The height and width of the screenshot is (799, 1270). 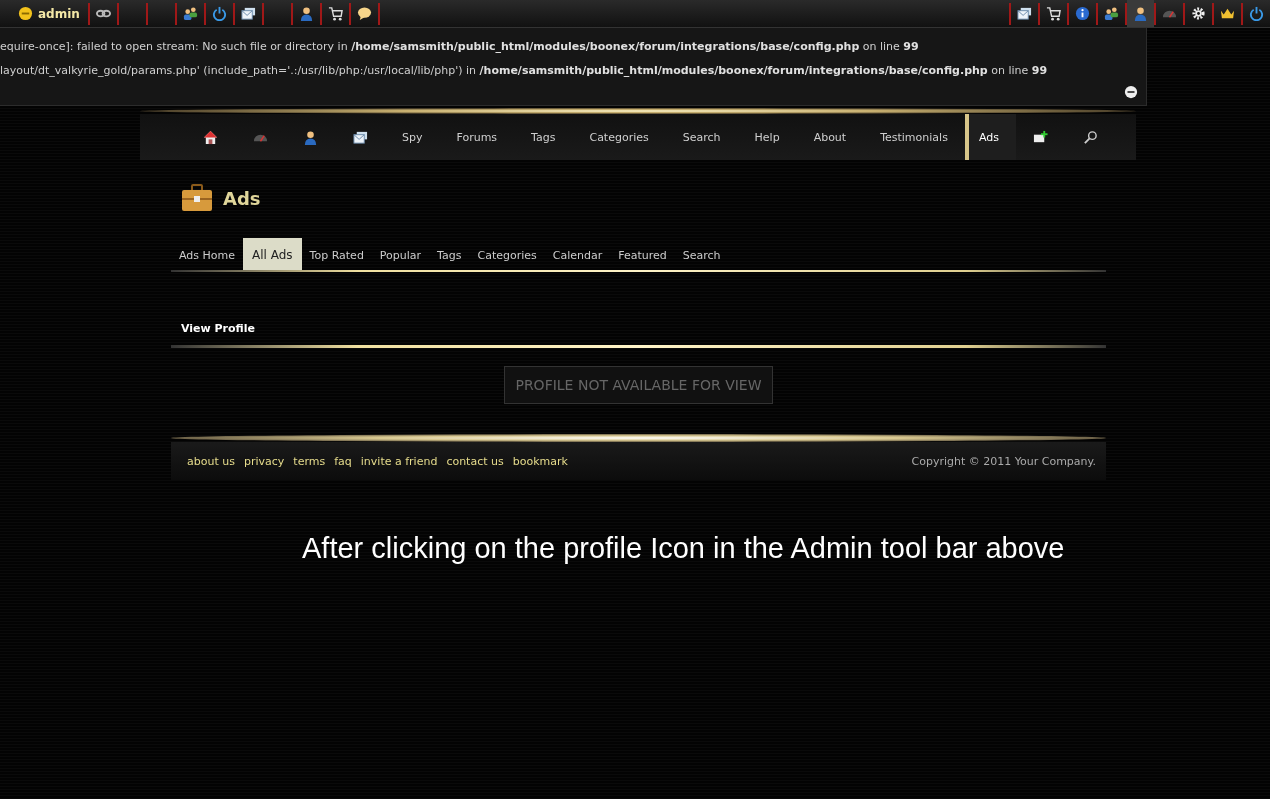 I want to click on nav-tab: Spy, so click(x=412, y=137).